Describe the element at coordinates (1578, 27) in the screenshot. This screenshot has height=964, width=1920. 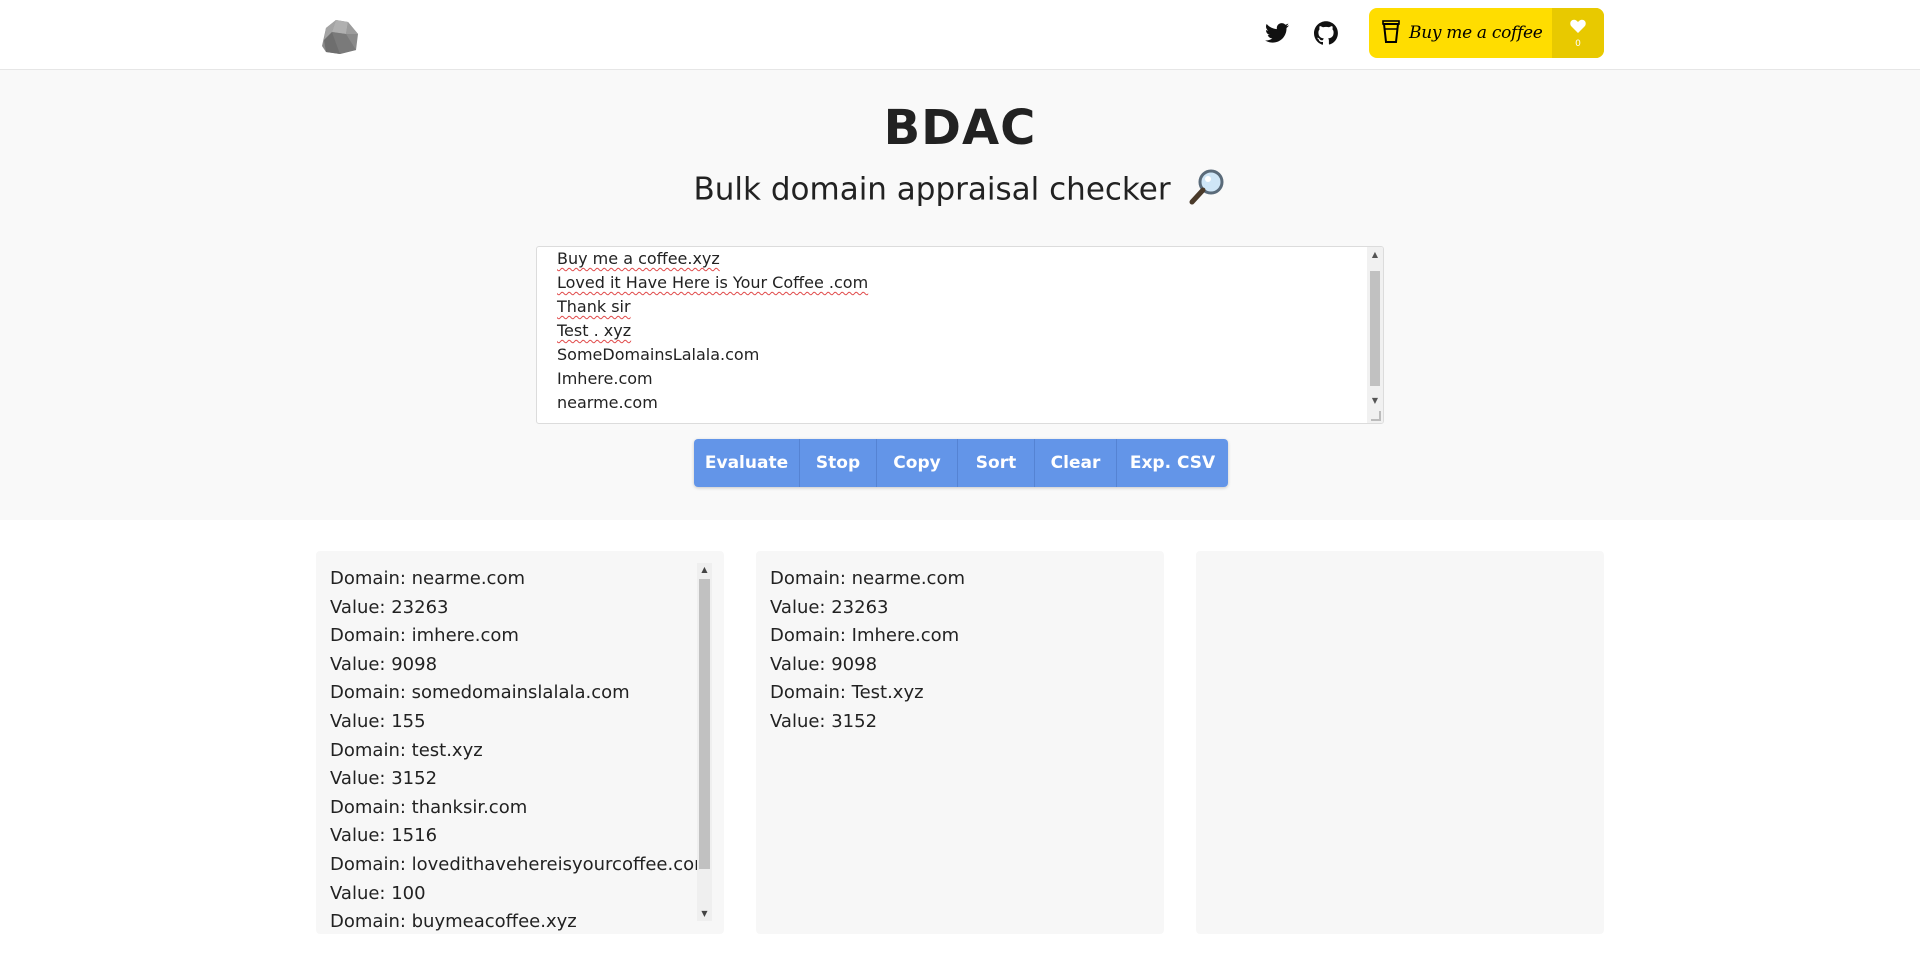
I see `heart-icon` at that location.